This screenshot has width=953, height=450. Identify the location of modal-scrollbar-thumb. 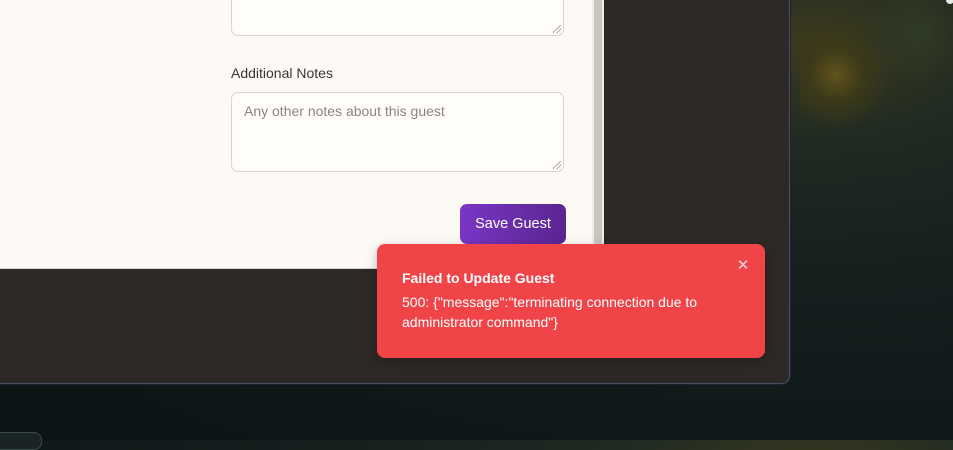
(598, 122).